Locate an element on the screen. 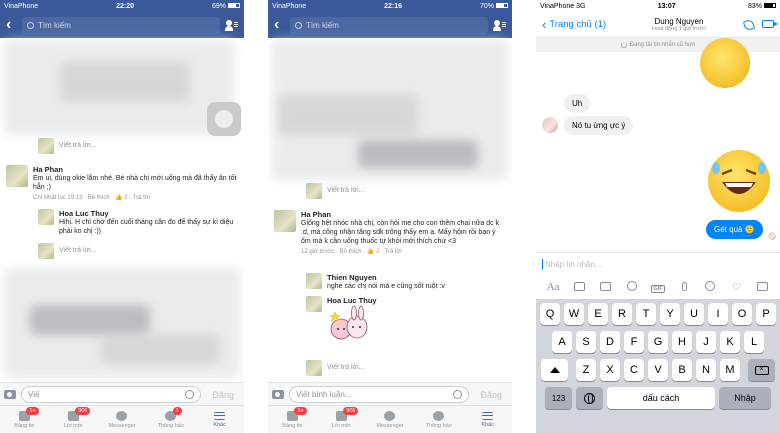 This screenshot has height=433, width=780. shift-key is located at coordinates (554, 370).